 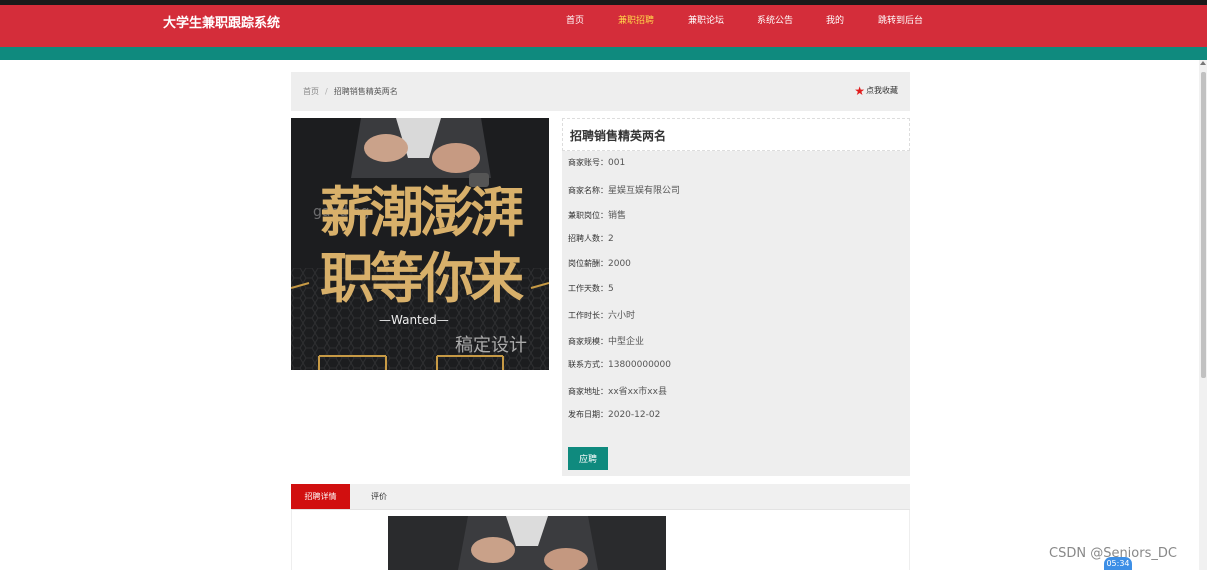 What do you see at coordinates (422, 212) in the screenshot?
I see `poster-headline-1: 薪潮澎湃` at bounding box center [422, 212].